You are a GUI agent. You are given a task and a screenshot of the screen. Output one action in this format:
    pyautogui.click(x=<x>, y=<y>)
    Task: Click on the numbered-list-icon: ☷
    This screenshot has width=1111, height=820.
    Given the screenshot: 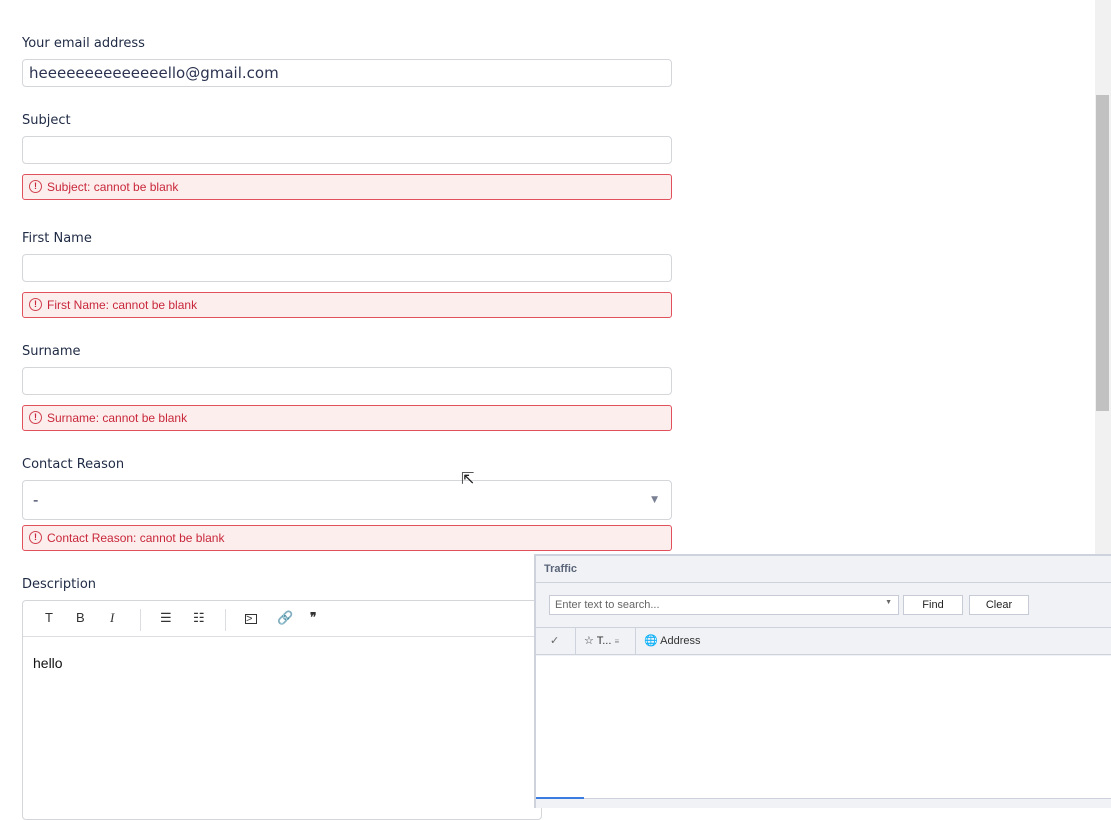 What is the action you would take?
    pyautogui.click(x=199, y=618)
    